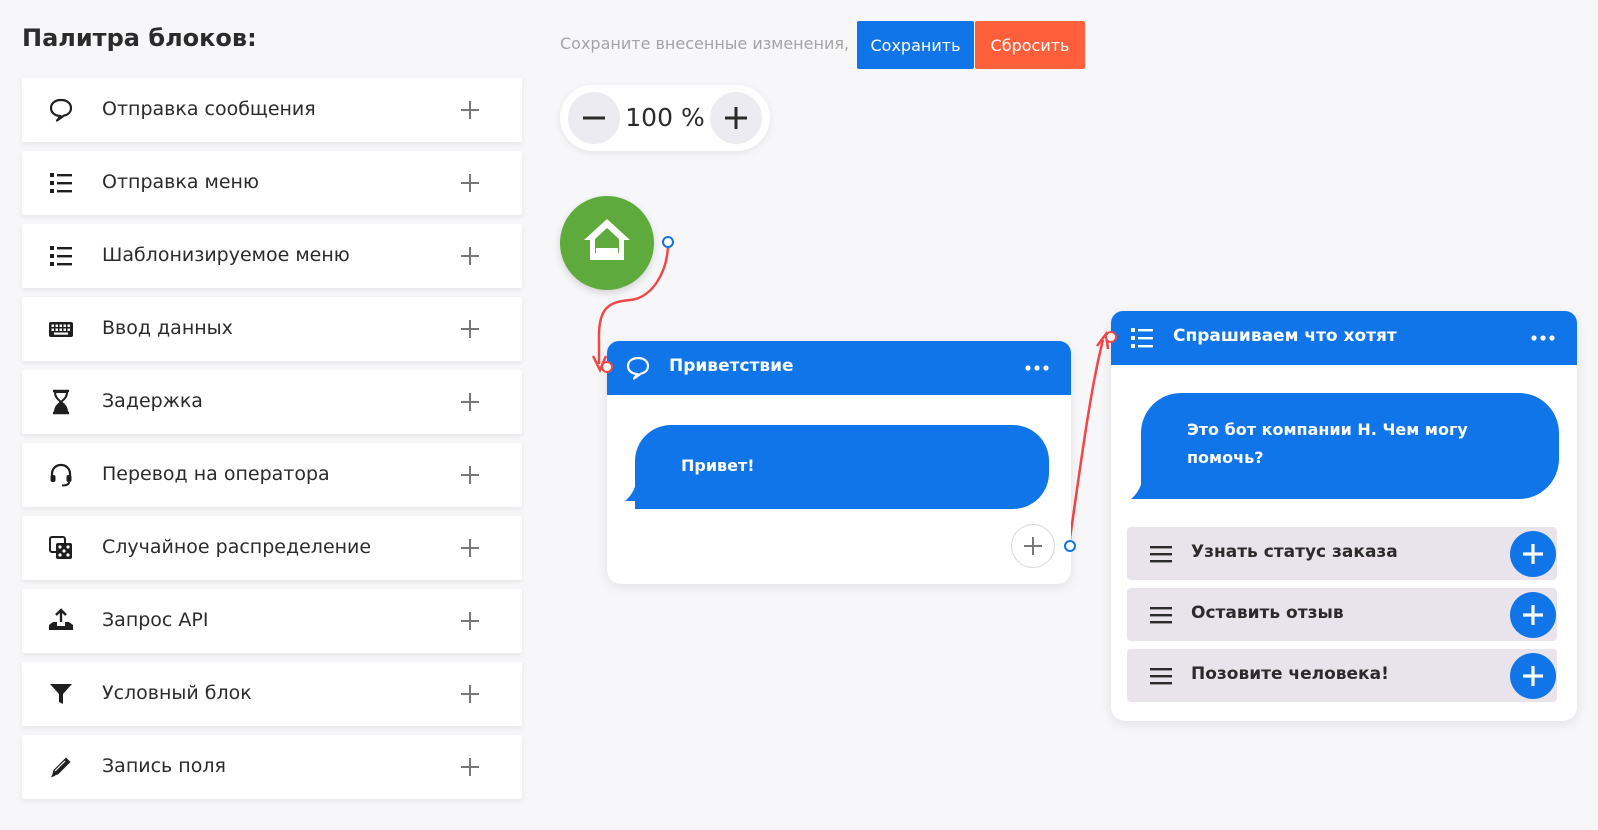  Describe the element at coordinates (668, 242) in the screenshot. I see `start-output-port` at that location.